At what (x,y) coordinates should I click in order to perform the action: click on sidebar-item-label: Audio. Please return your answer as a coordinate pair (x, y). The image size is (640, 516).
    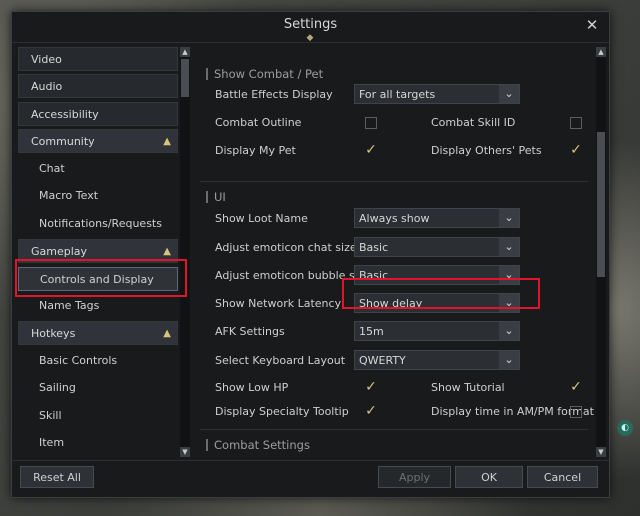
    Looking at the image, I should click on (47, 86).